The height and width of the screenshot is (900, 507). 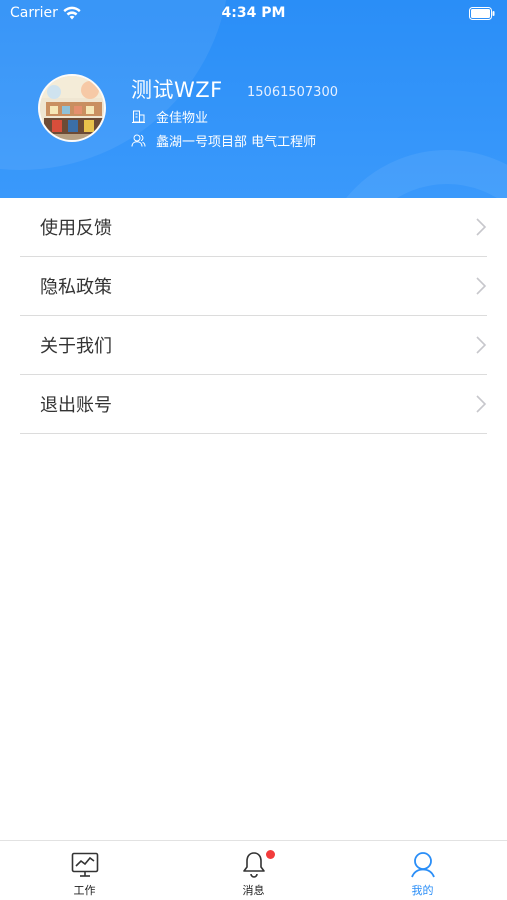 What do you see at coordinates (138, 116) in the screenshot?
I see `building-icon` at bounding box center [138, 116].